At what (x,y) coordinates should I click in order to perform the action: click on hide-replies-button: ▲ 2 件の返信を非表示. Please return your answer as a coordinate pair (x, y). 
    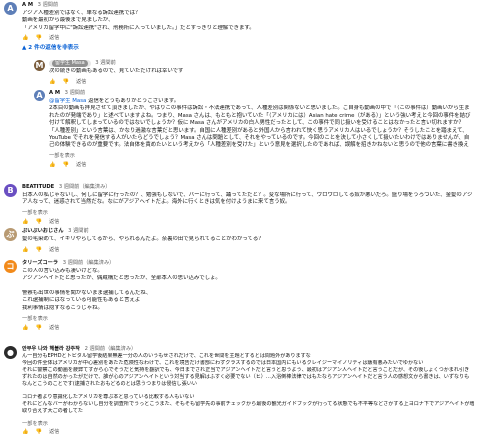
    Looking at the image, I should click on (50, 47).